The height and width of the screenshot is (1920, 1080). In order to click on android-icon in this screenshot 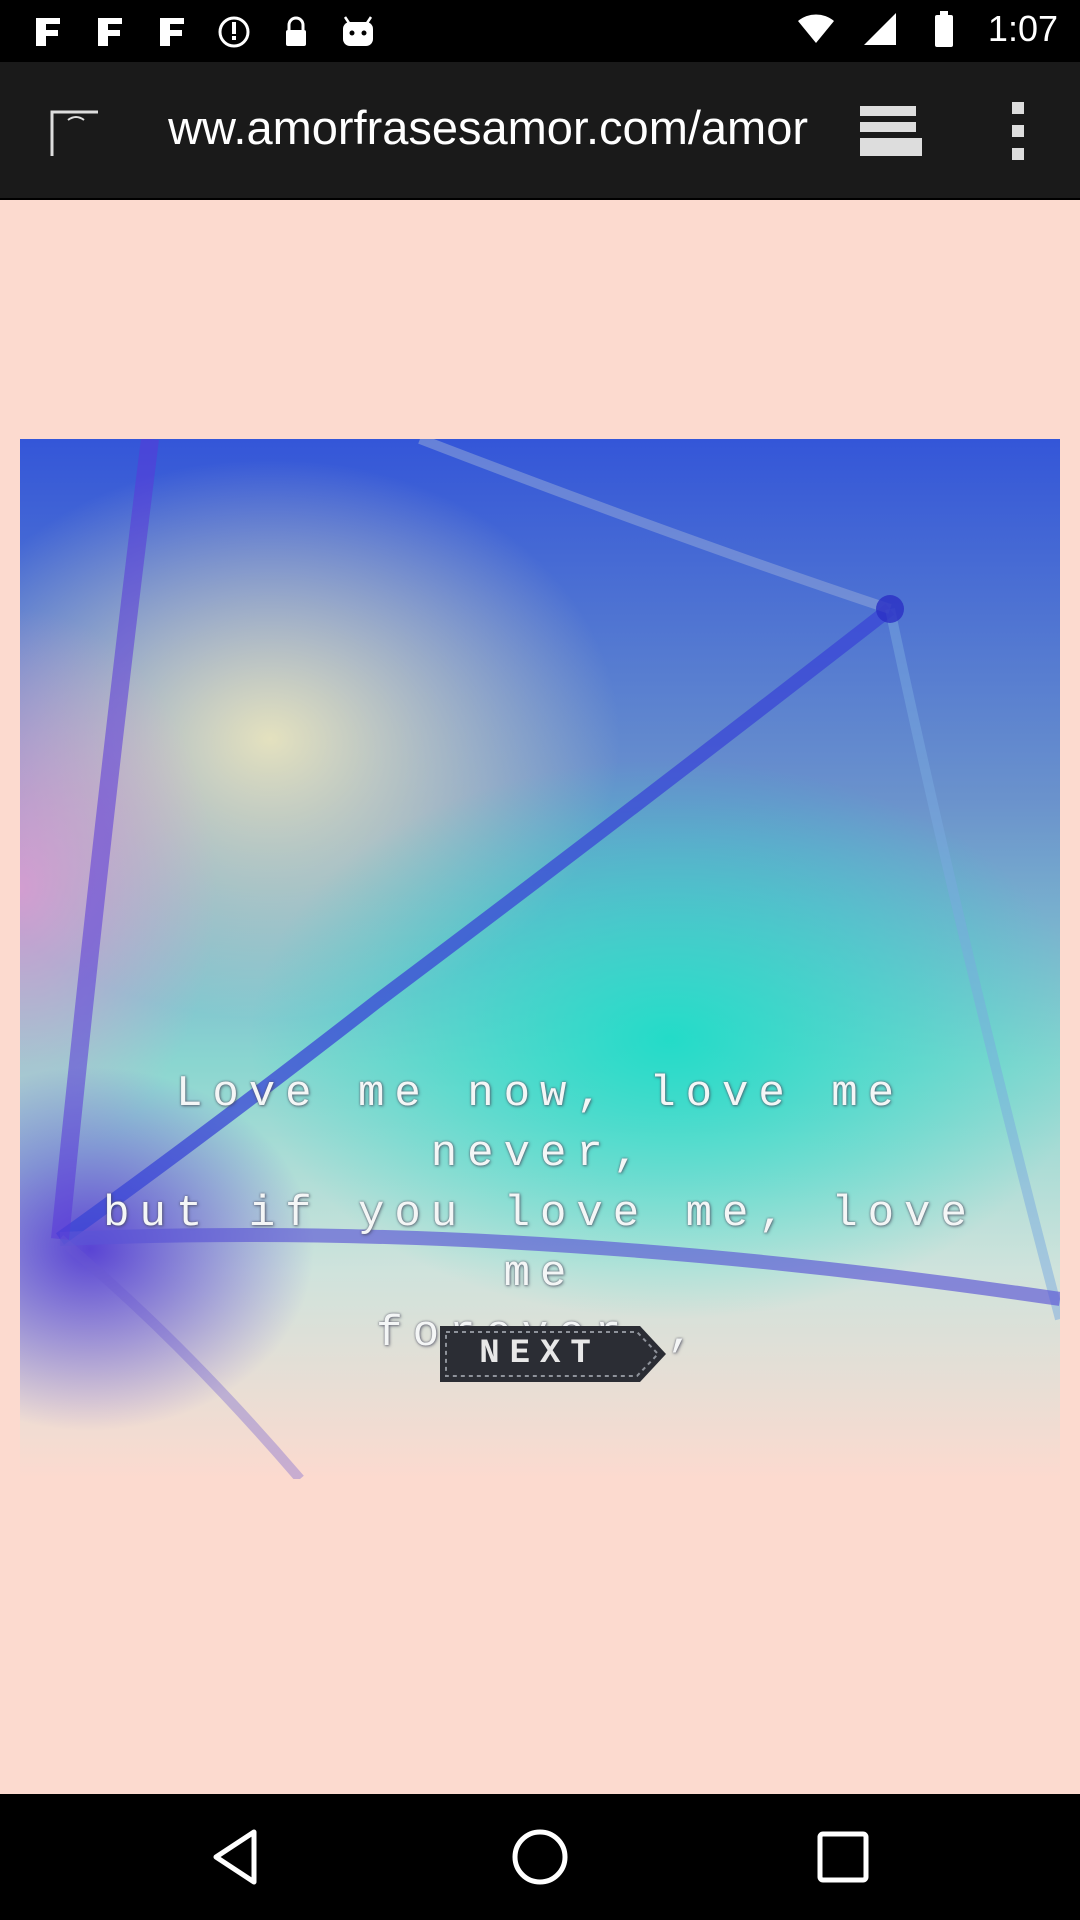, I will do `click(358, 32)`.